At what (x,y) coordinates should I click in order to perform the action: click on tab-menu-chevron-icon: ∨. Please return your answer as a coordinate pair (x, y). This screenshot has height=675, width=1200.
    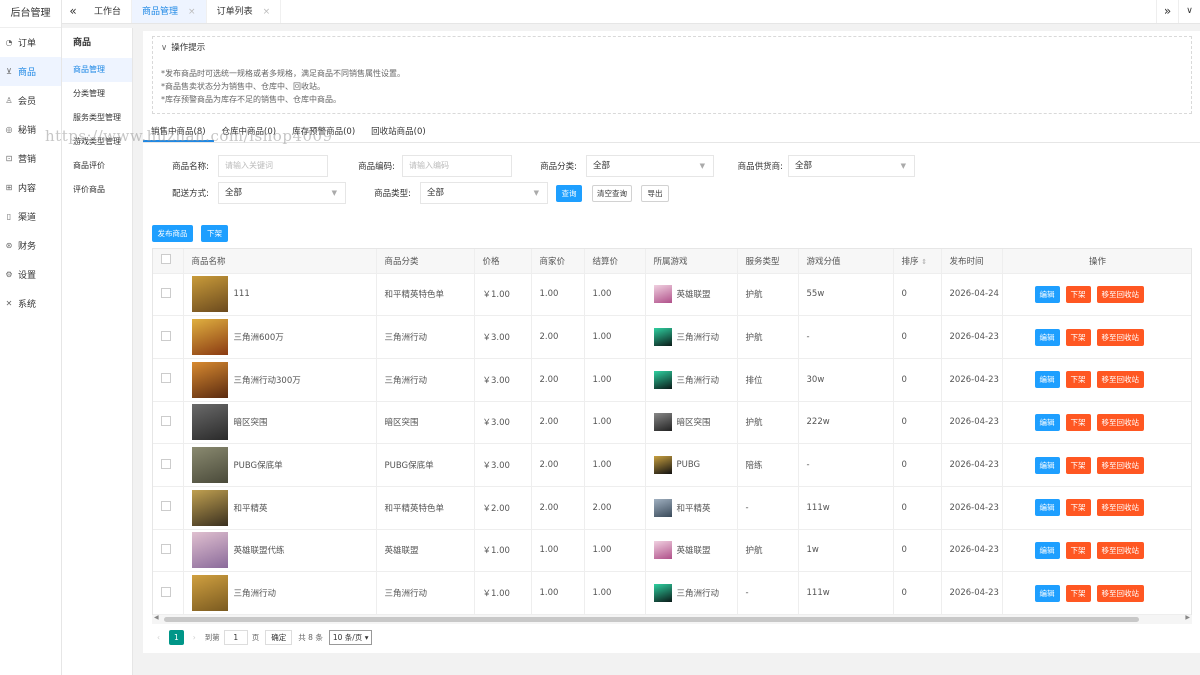
    Looking at the image, I should click on (1189, 11).